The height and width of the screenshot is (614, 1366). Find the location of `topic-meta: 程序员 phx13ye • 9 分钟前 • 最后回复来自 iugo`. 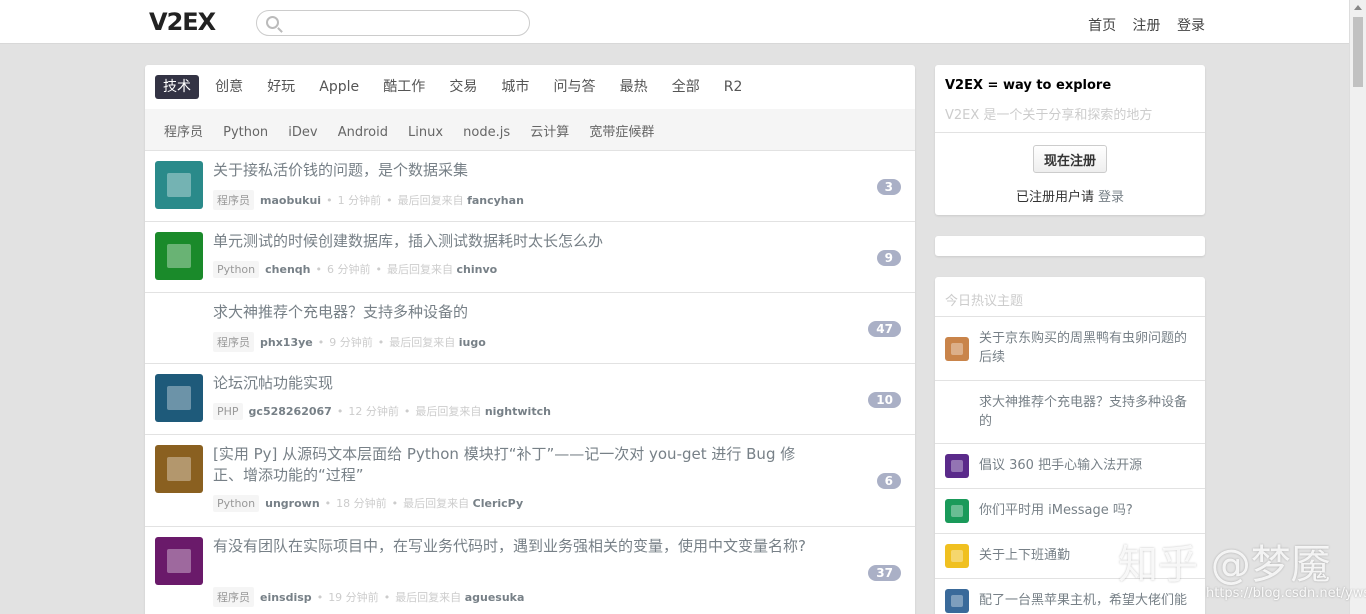

topic-meta: 程序员 phx13ye • 9 分钟前 • 最后回复来自 iugo is located at coordinates (349, 342).